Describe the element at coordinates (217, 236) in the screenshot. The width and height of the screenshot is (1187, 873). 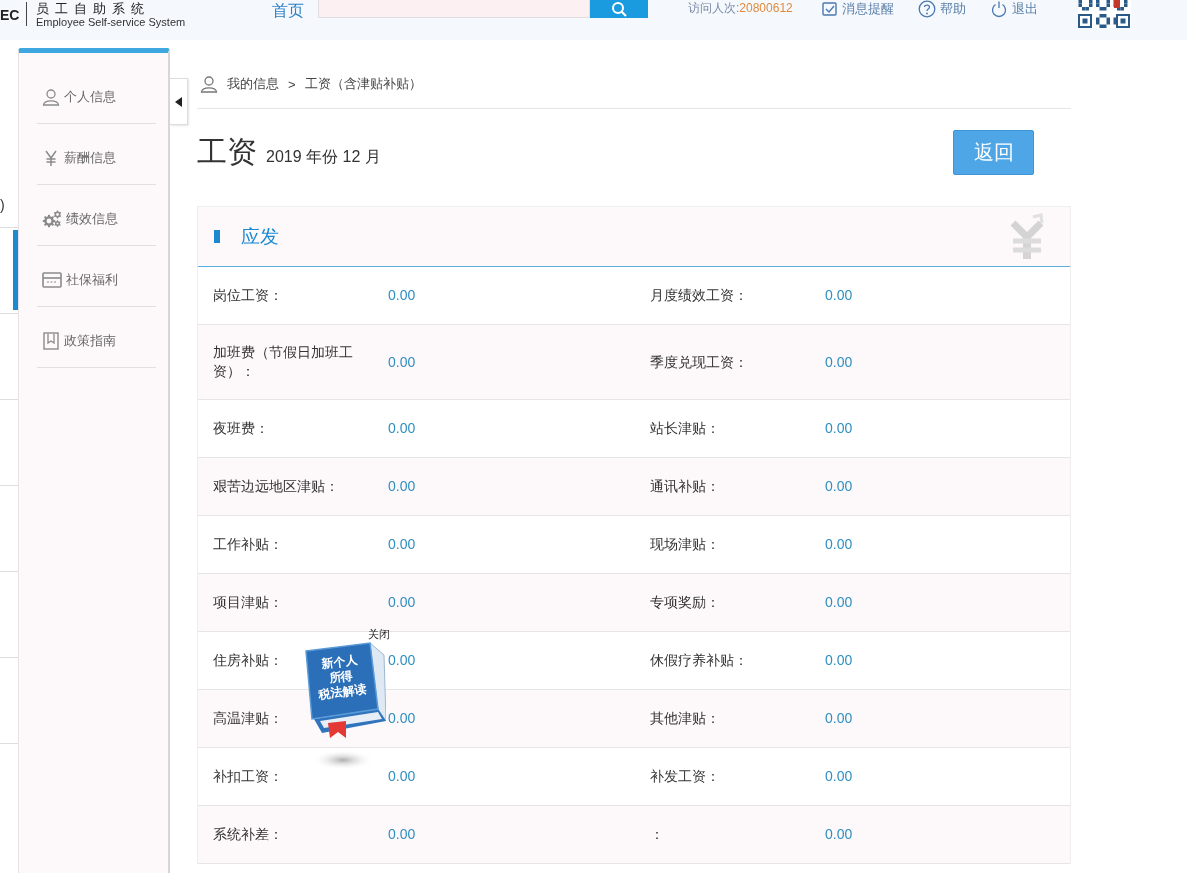
I see `section-marker` at that location.